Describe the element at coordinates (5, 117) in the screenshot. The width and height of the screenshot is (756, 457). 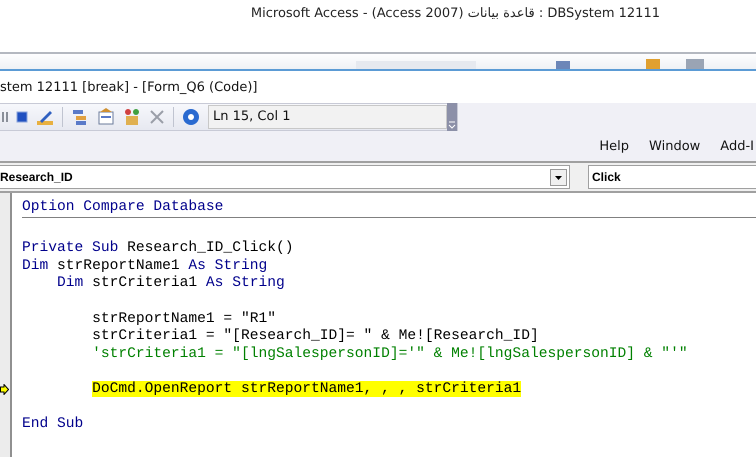
I see `pause-icon` at that location.